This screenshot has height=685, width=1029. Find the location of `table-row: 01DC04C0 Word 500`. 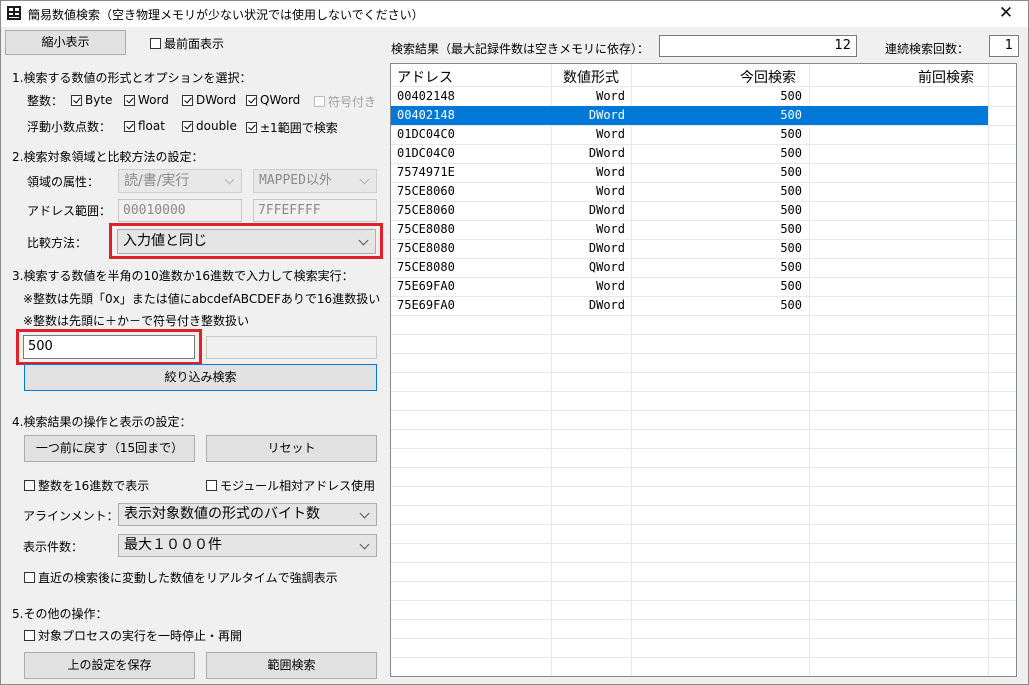

table-row: 01DC04C0 Word 500 is located at coordinates (689, 134).